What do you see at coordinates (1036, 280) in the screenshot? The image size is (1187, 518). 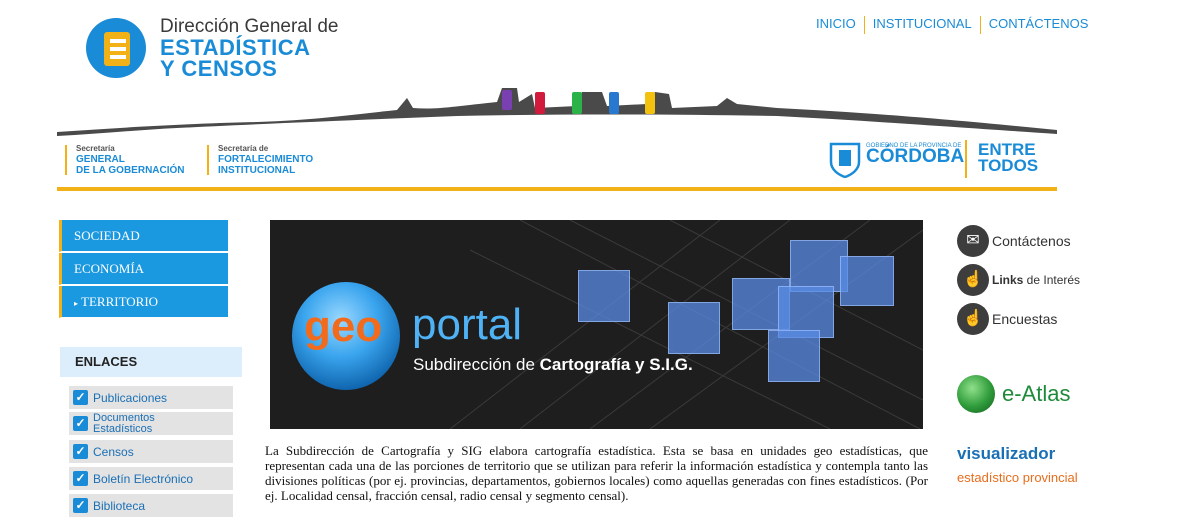 I see `links-label: Links de Interés` at bounding box center [1036, 280].